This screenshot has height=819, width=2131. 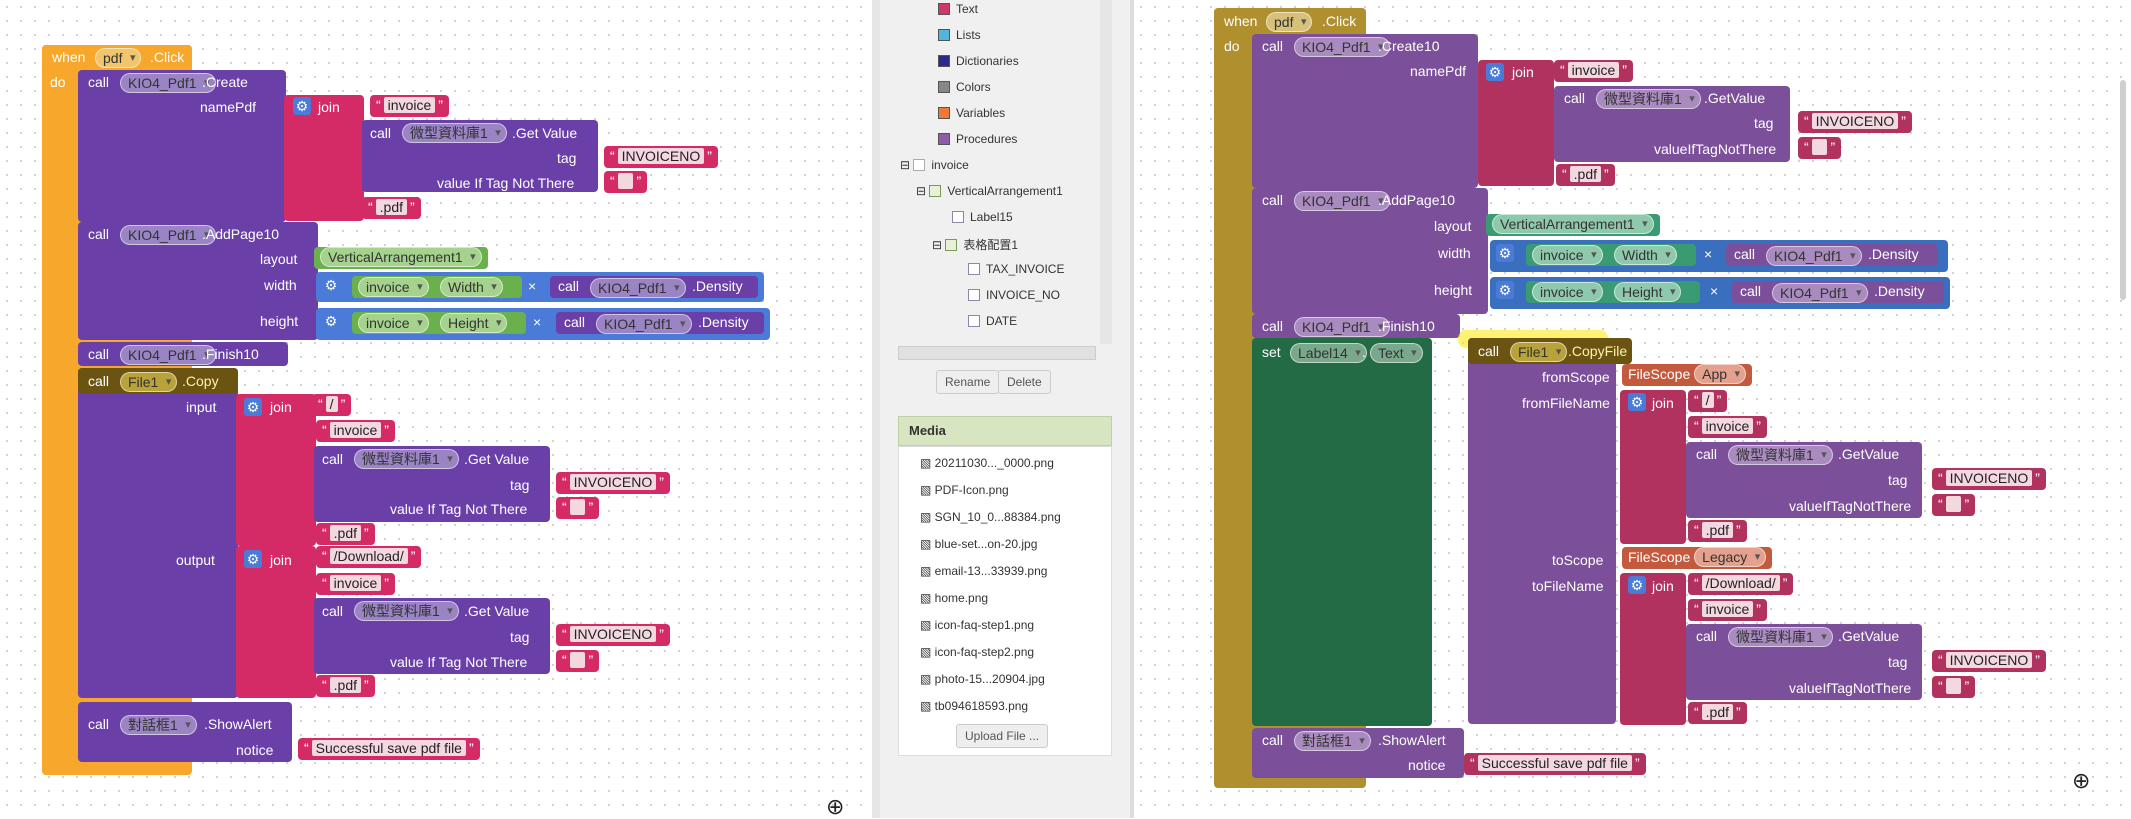 What do you see at coordinates (1106, 172) in the screenshot?
I see `tree-vertical-scrollbar` at bounding box center [1106, 172].